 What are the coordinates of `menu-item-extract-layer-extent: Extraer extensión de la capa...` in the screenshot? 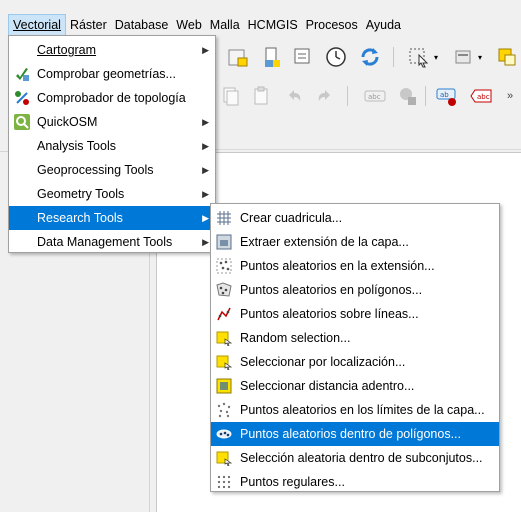 It's located at (355, 242).